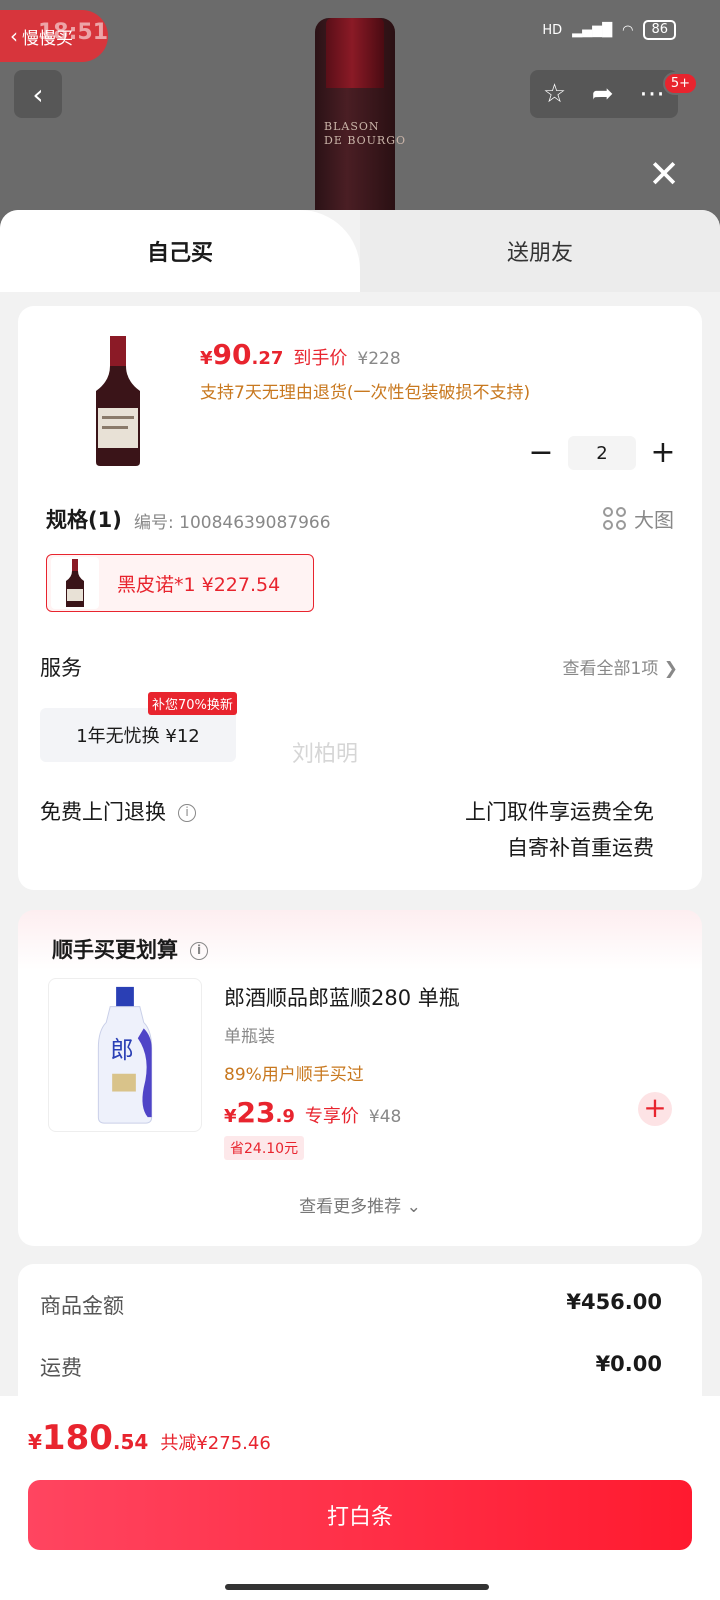 The width and height of the screenshot is (720, 1600). Describe the element at coordinates (357, 1587) in the screenshot. I see `home-indicator` at that location.